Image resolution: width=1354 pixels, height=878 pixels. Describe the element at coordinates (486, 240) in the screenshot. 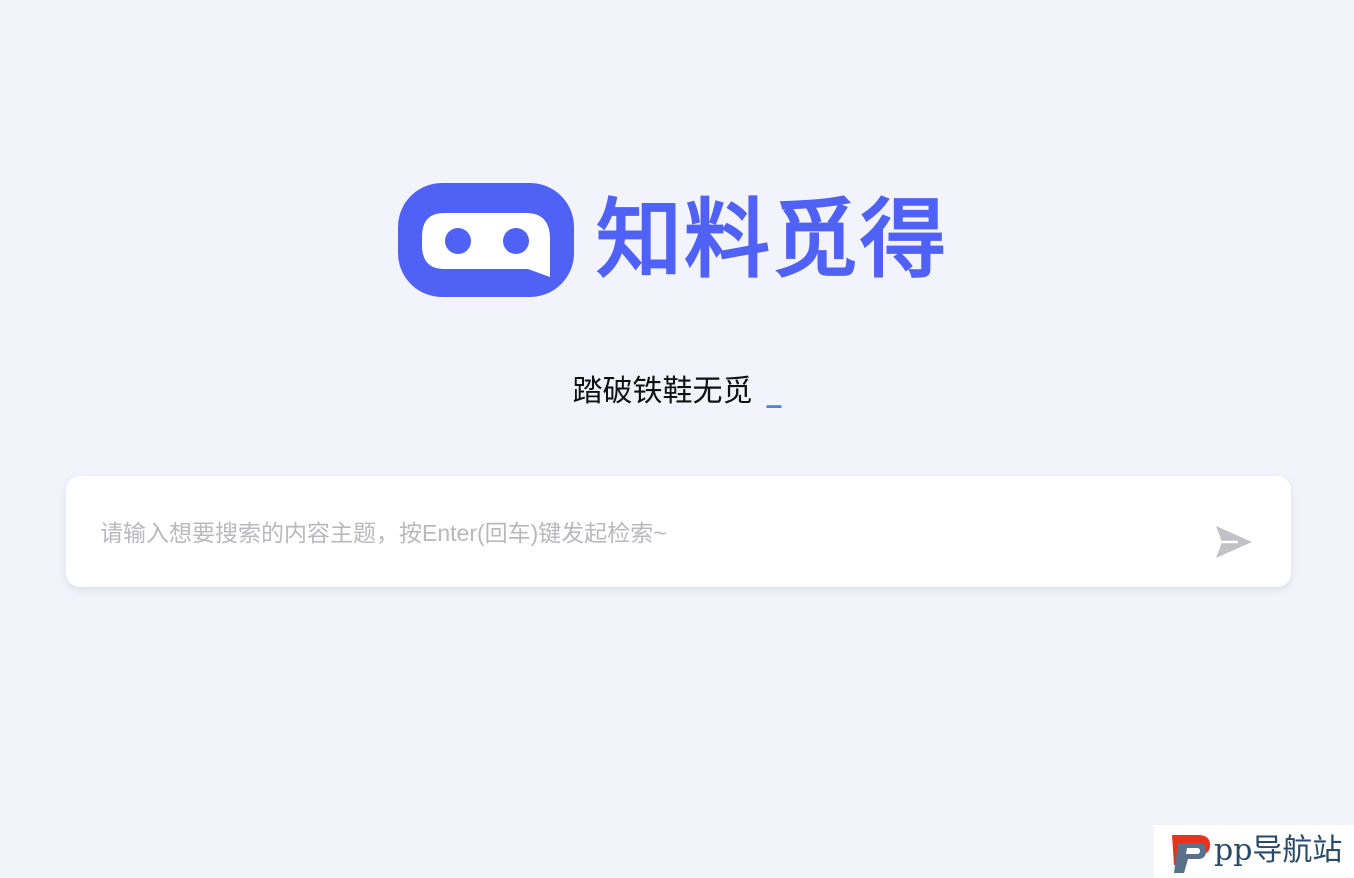

I see `robot-chat-icon` at that location.